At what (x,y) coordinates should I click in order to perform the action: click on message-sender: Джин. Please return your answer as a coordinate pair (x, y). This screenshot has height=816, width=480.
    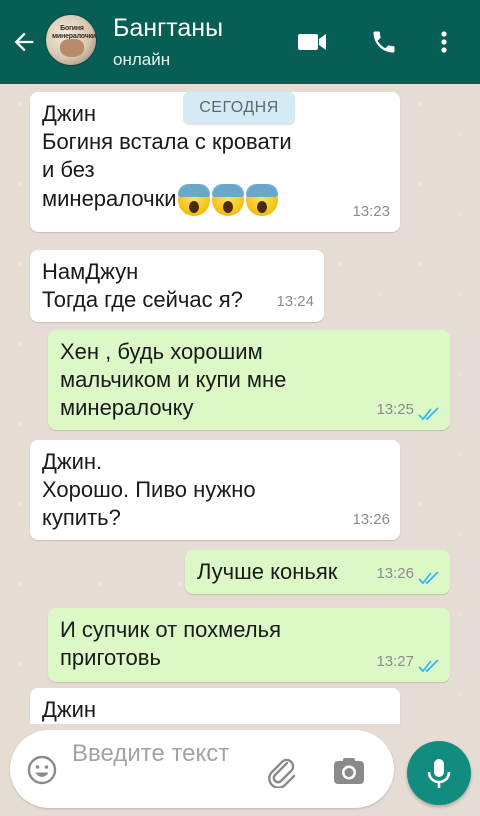
    Looking at the image, I should click on (69, 709).